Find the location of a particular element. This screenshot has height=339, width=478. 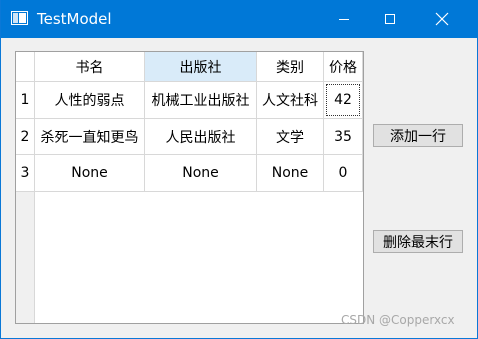

row-header-empty-area is located at coordinates (25, 257).